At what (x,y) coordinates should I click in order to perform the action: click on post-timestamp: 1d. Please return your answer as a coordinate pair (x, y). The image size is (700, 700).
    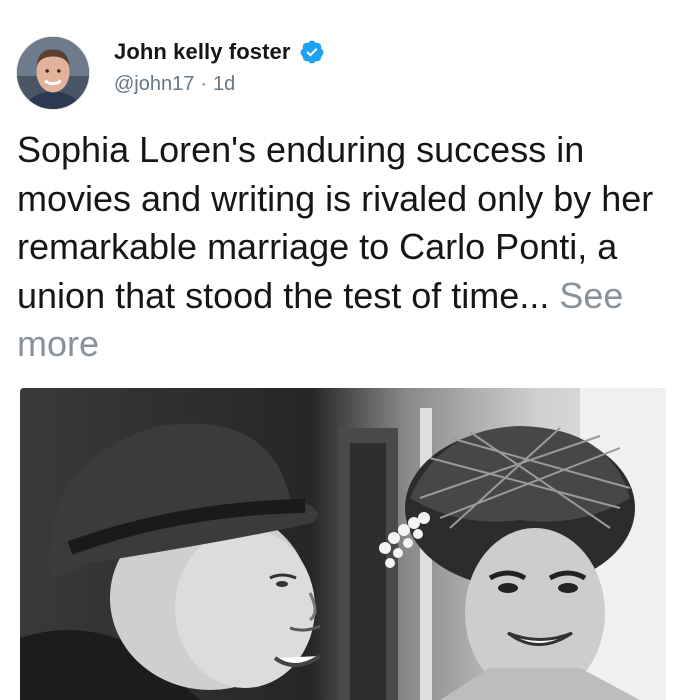
    Looking at the image, I should click on (224, 84).